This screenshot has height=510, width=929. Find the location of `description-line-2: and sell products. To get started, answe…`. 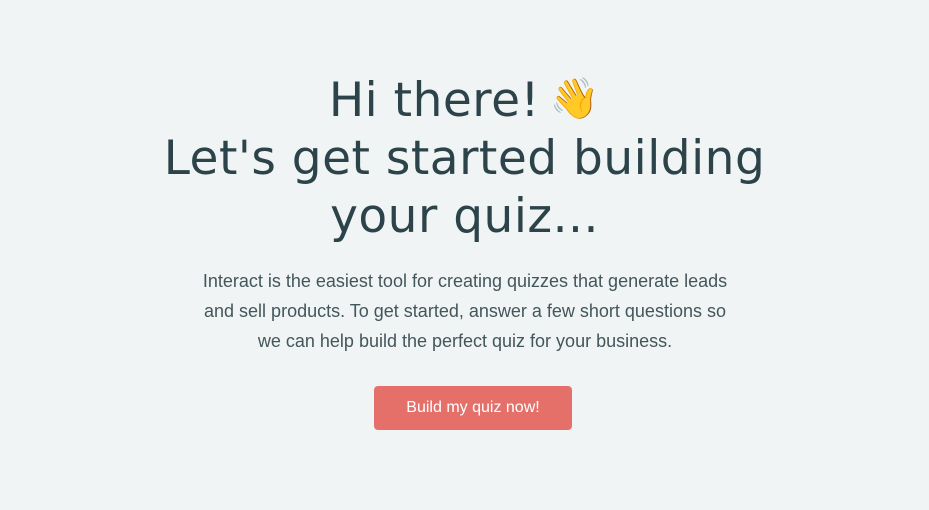

description-line-2: and sell products. To get started, answe… is located at coordinates (465, 311).